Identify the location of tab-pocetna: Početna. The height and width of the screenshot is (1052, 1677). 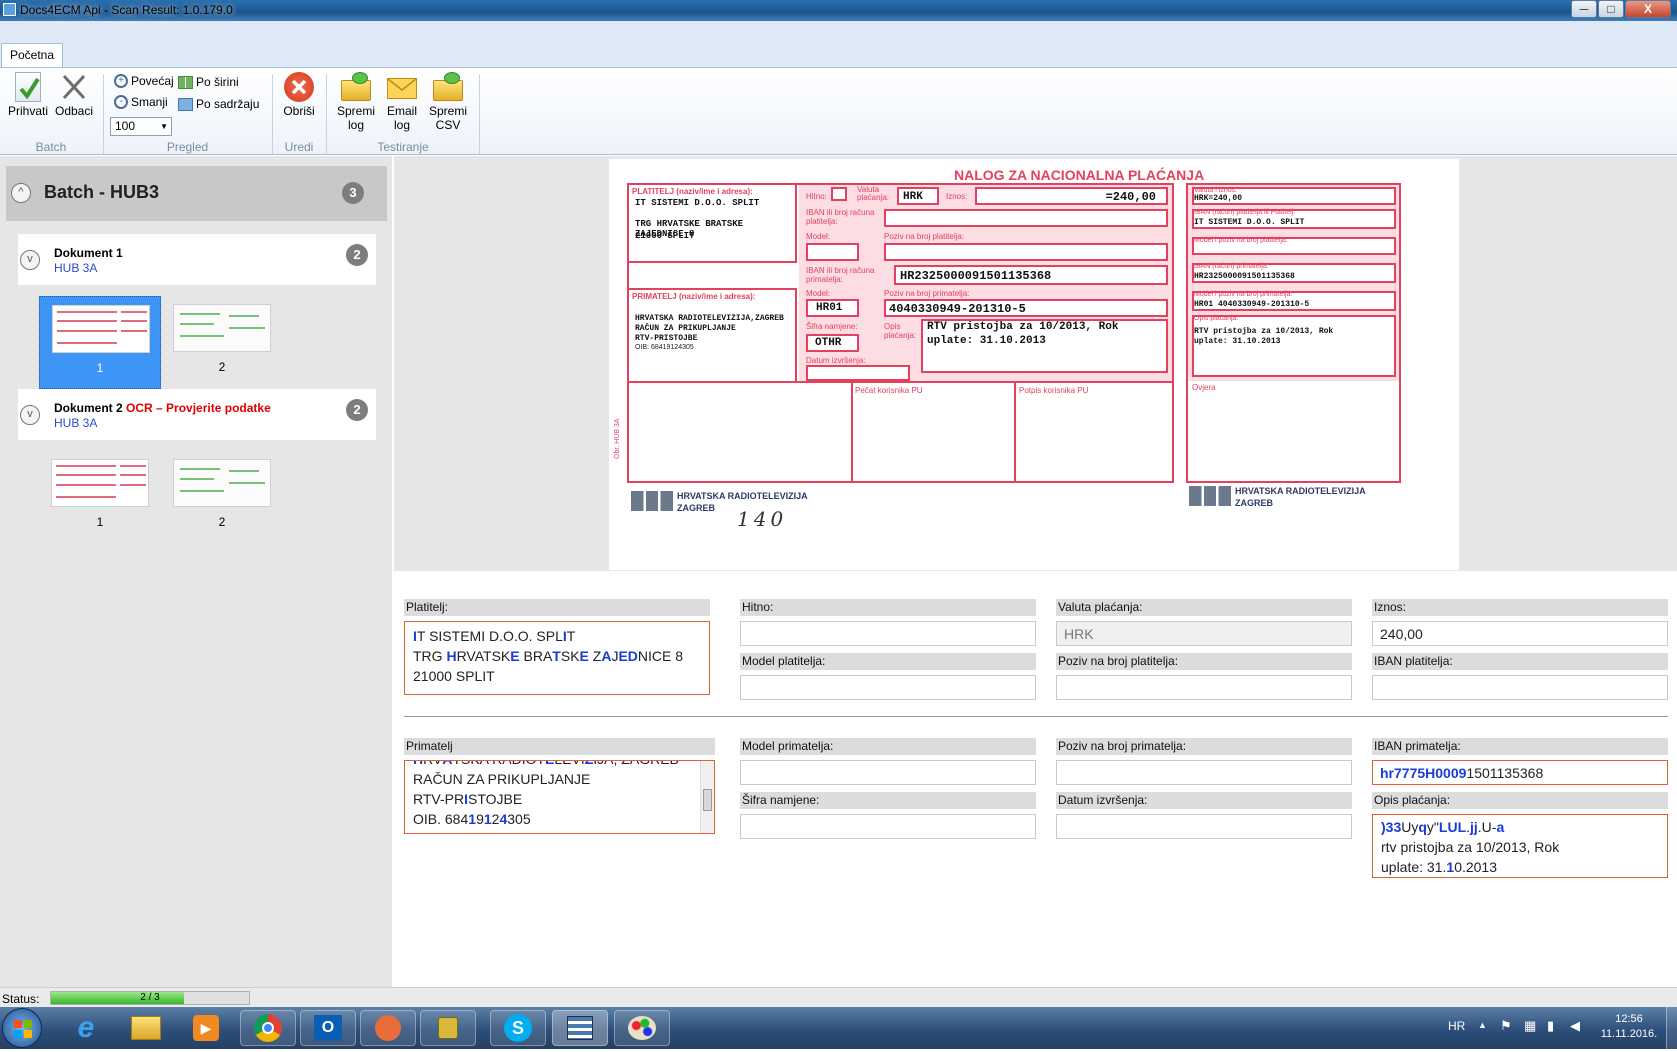
(32, 55).